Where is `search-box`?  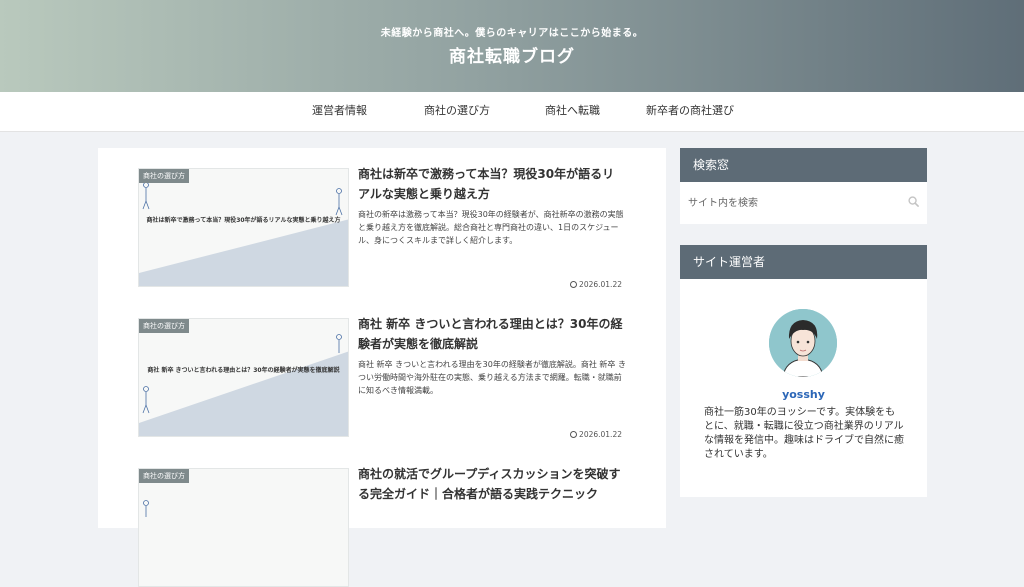 search-box is located at coordinates (803, 203).